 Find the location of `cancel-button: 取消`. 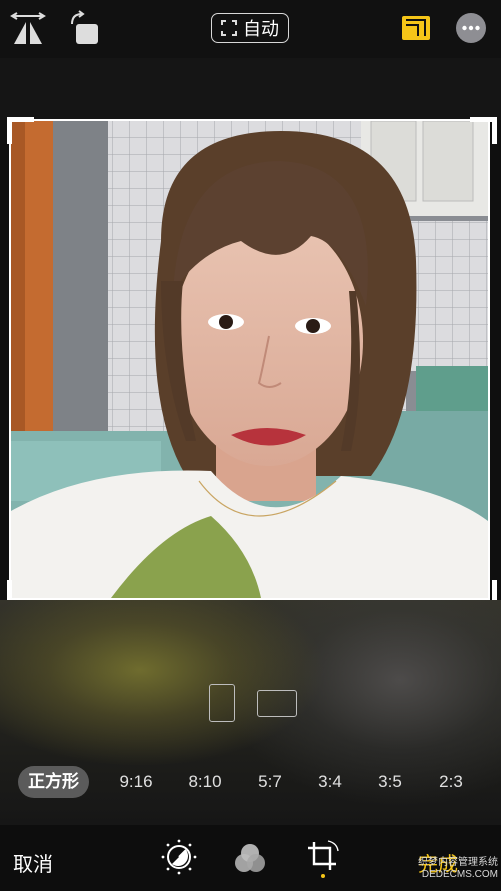

cancel-button: 取消 is located at coordinates (33, 862).